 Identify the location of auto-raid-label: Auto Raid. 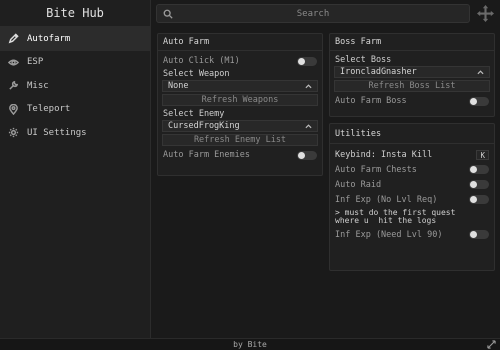
(358, 184).